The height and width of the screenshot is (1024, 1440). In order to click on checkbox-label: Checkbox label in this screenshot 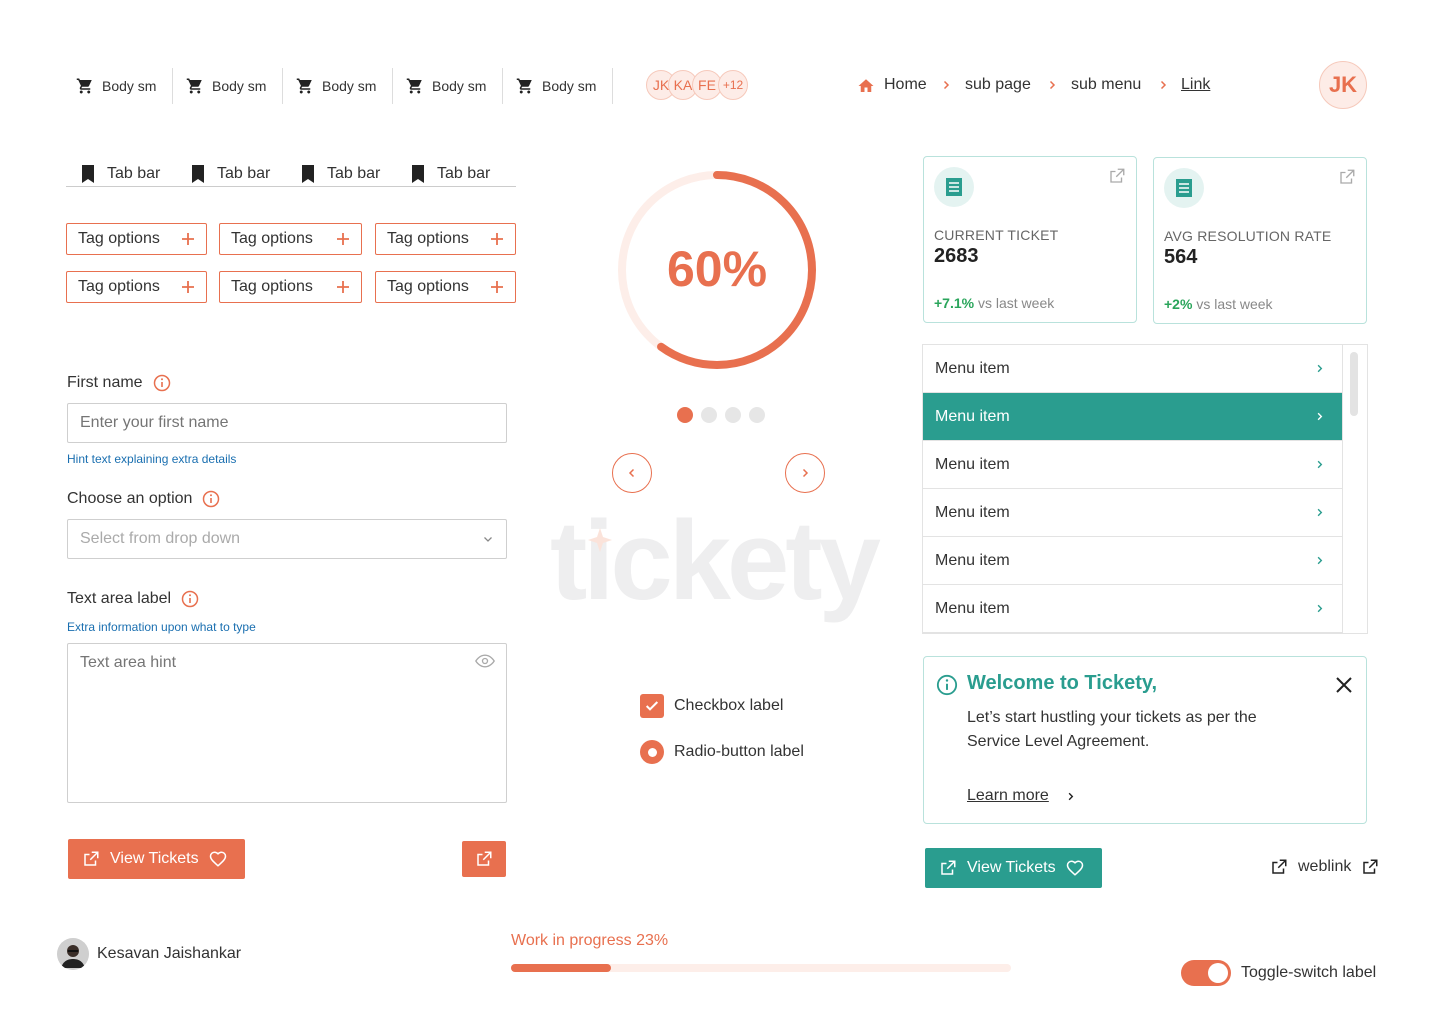, I will do `click(729, 705)`.